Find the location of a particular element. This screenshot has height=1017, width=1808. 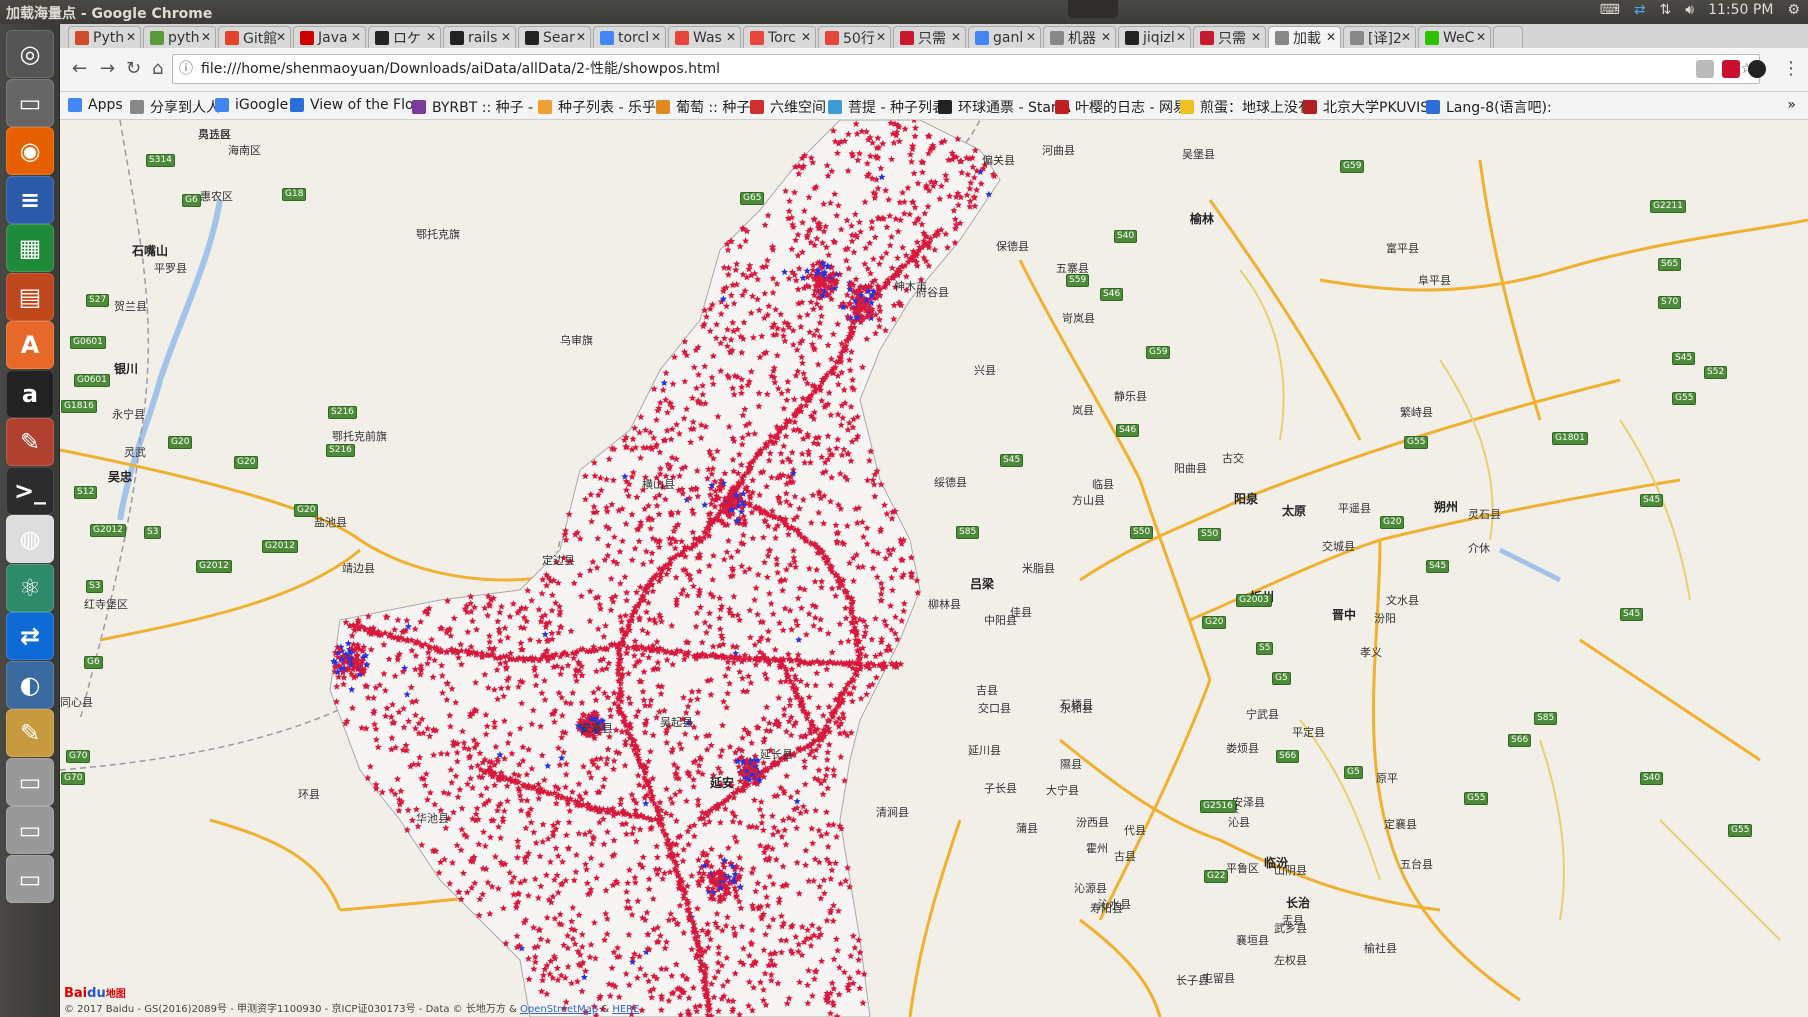

menu-icon: ⋮ is located at coordinates (1791, 68).